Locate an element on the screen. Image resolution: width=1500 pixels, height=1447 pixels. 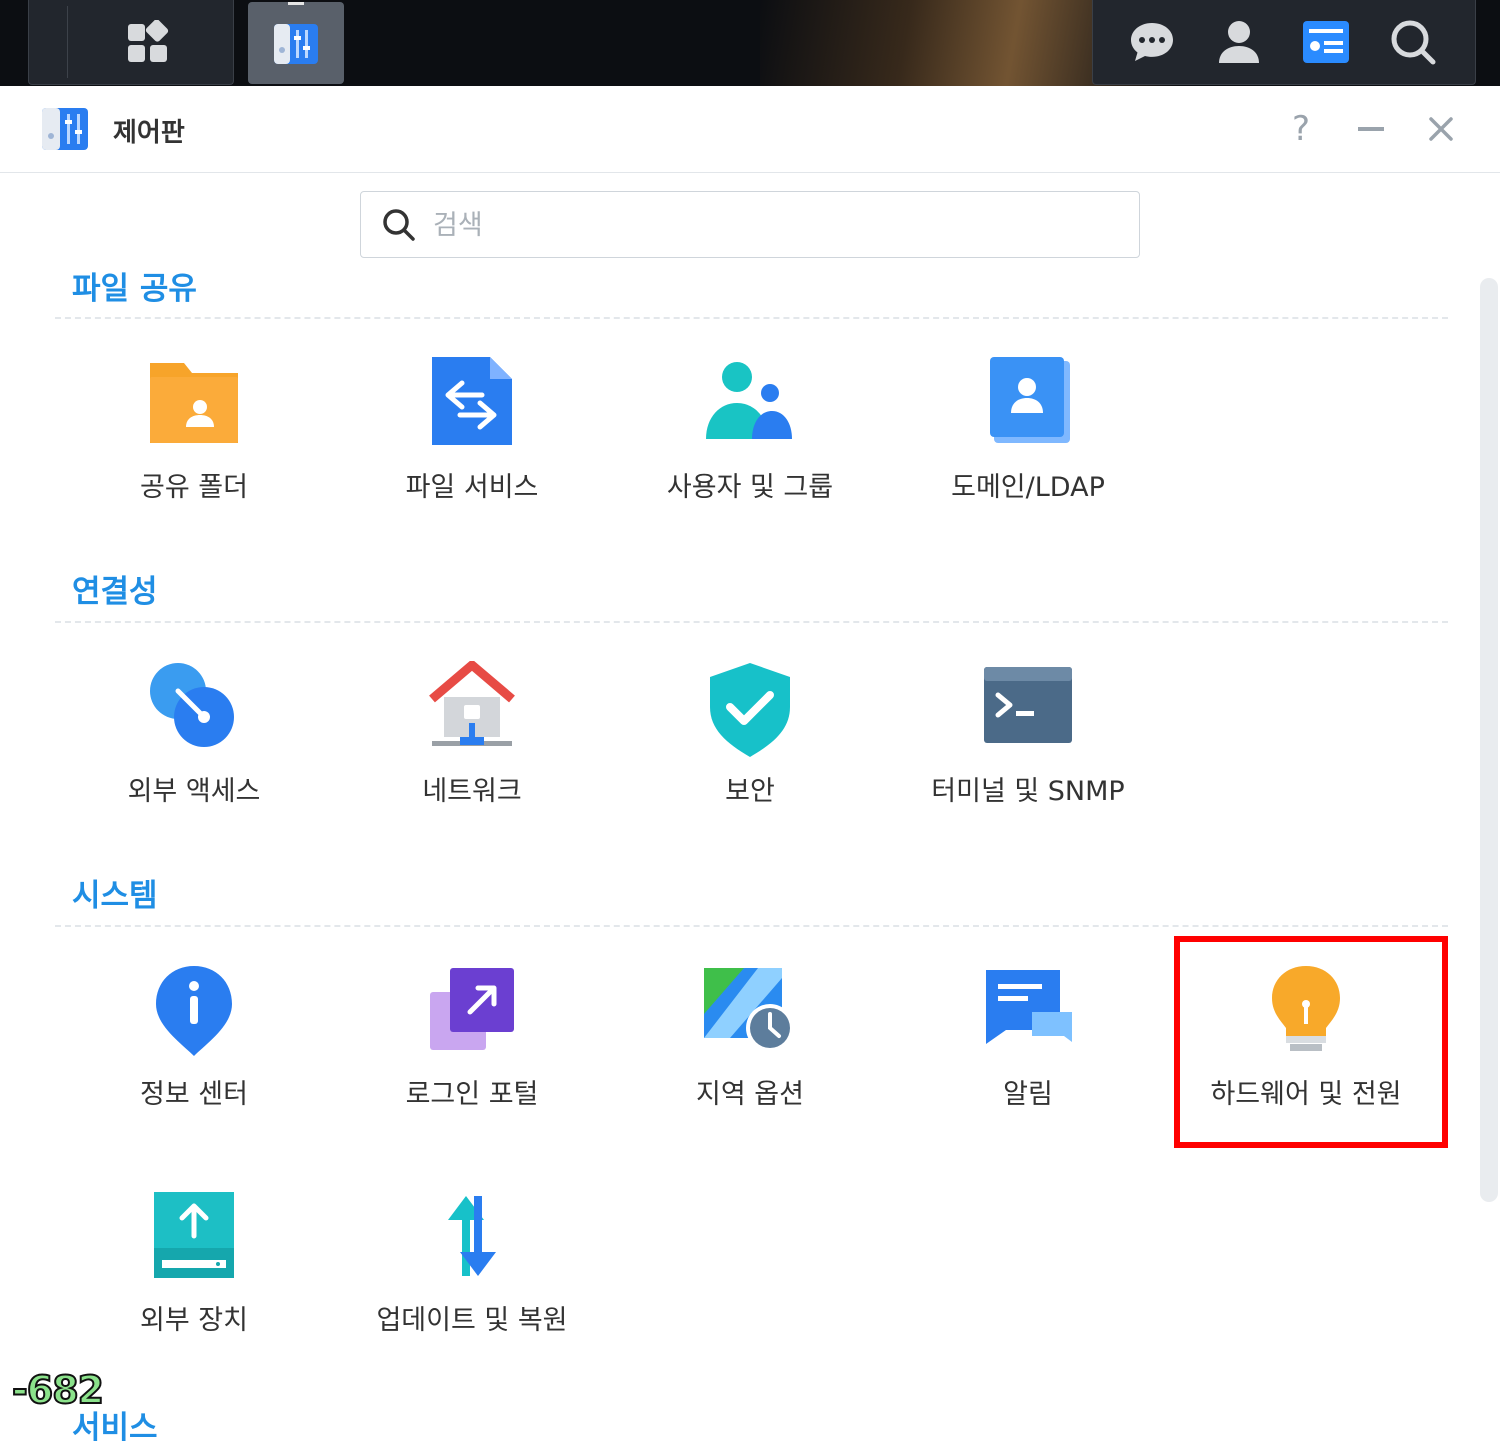
tile-label: 업데이트 및 복원 is located at coordinates (472, 1320).